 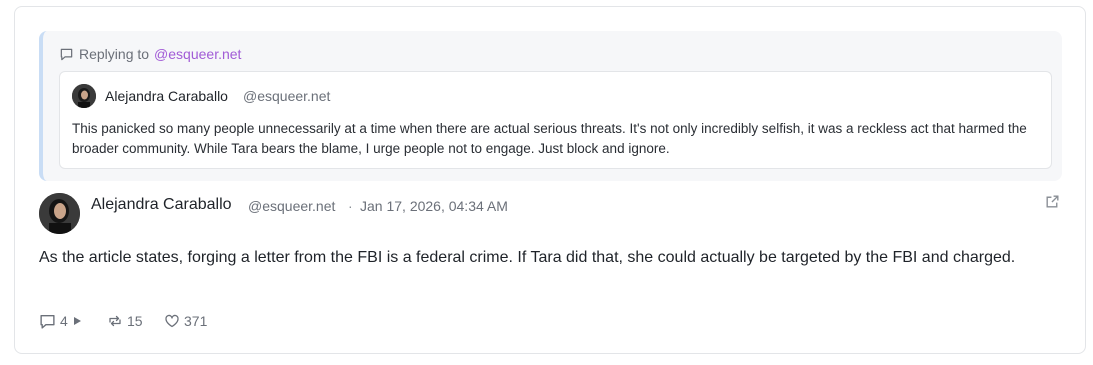 What do you see at coordinates (166, 96) in the screenshot?
I see `quoted-author-name: Alejandra Caraballo` at bounding box center [166, 96].